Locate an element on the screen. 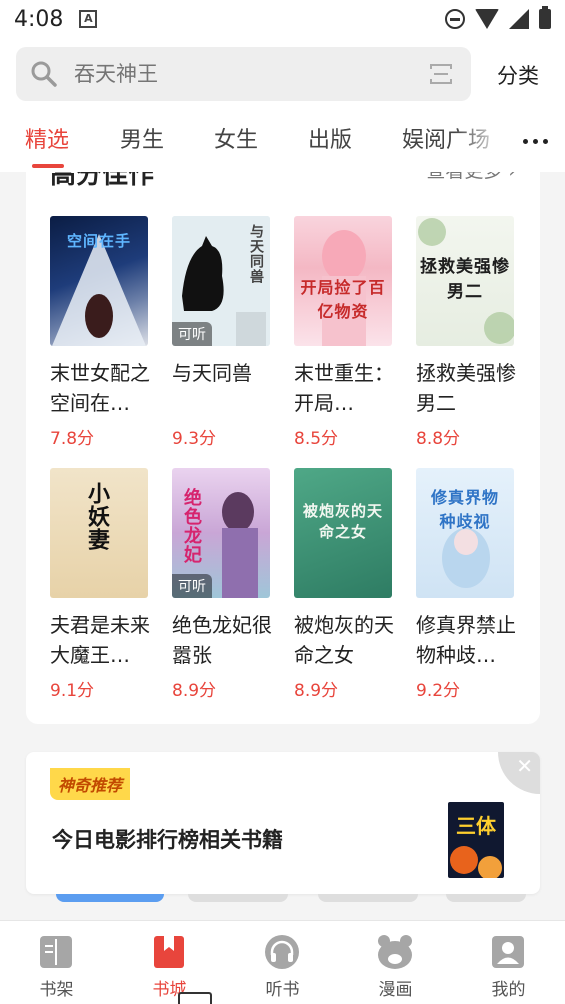 The width and height of the screenshot is (565, 1004). book-card: 被炮灰的天命之女 被炮灰的天命之女 8.9分 is located at coordinates (344, 584).